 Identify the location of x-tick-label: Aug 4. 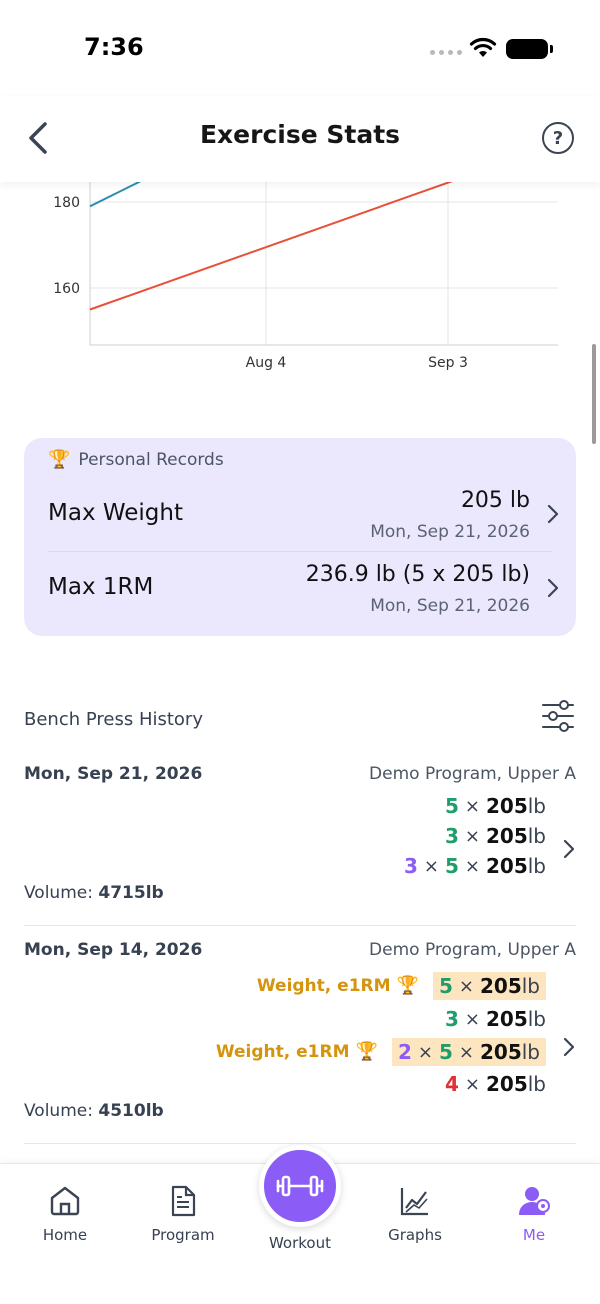
(266, 363).